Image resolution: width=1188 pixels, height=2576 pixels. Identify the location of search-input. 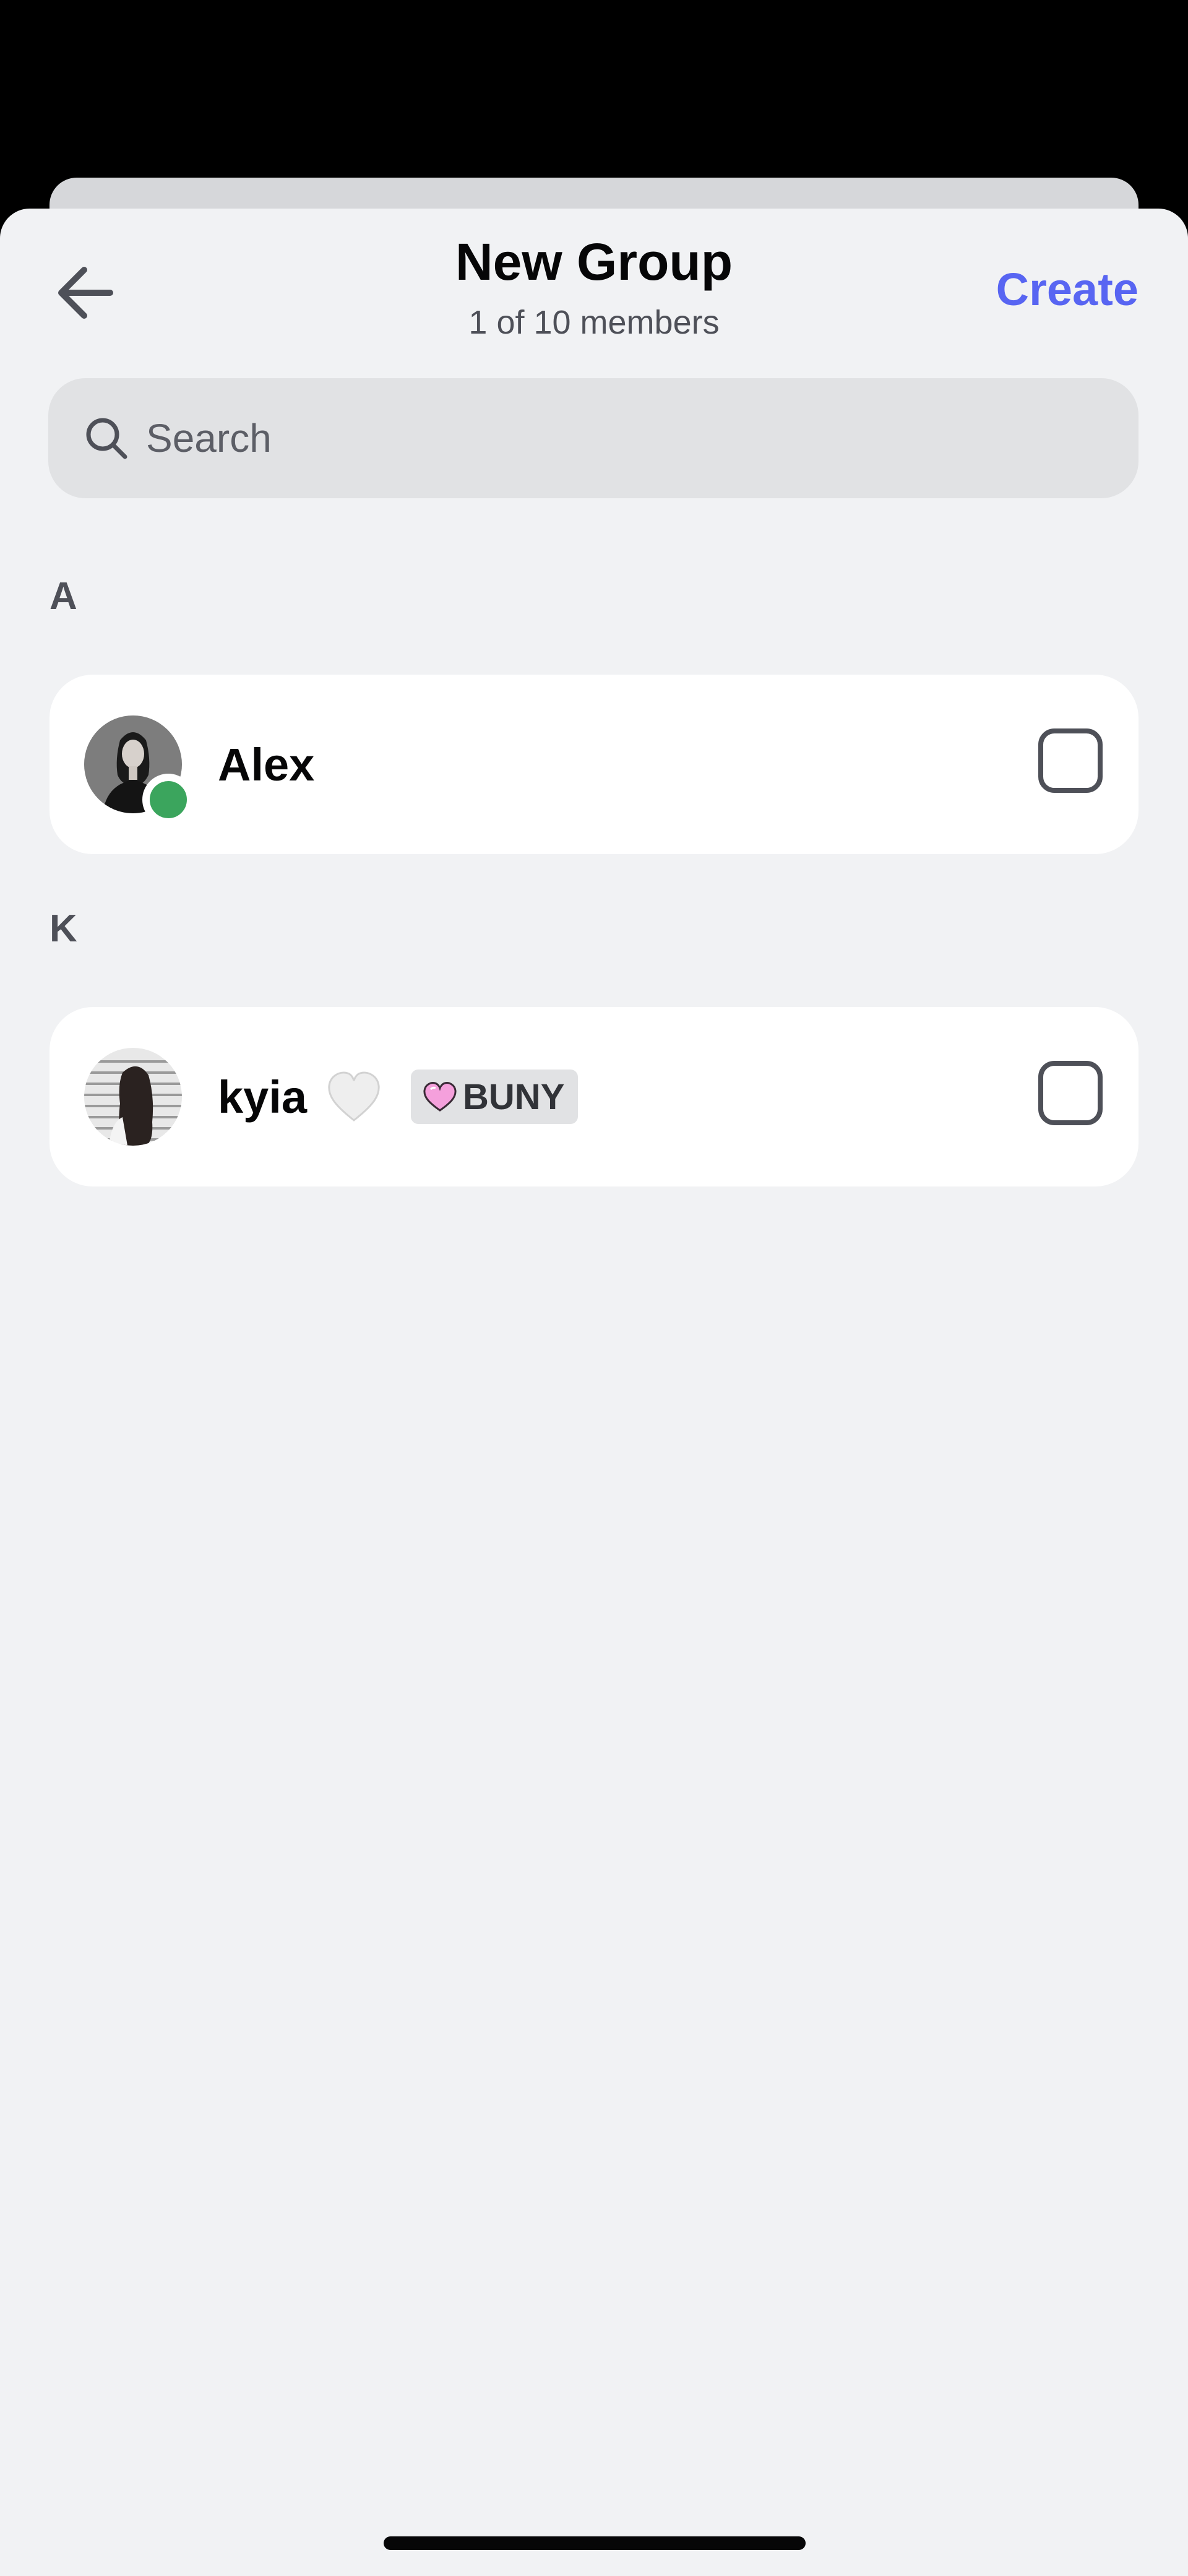
(610, 438).